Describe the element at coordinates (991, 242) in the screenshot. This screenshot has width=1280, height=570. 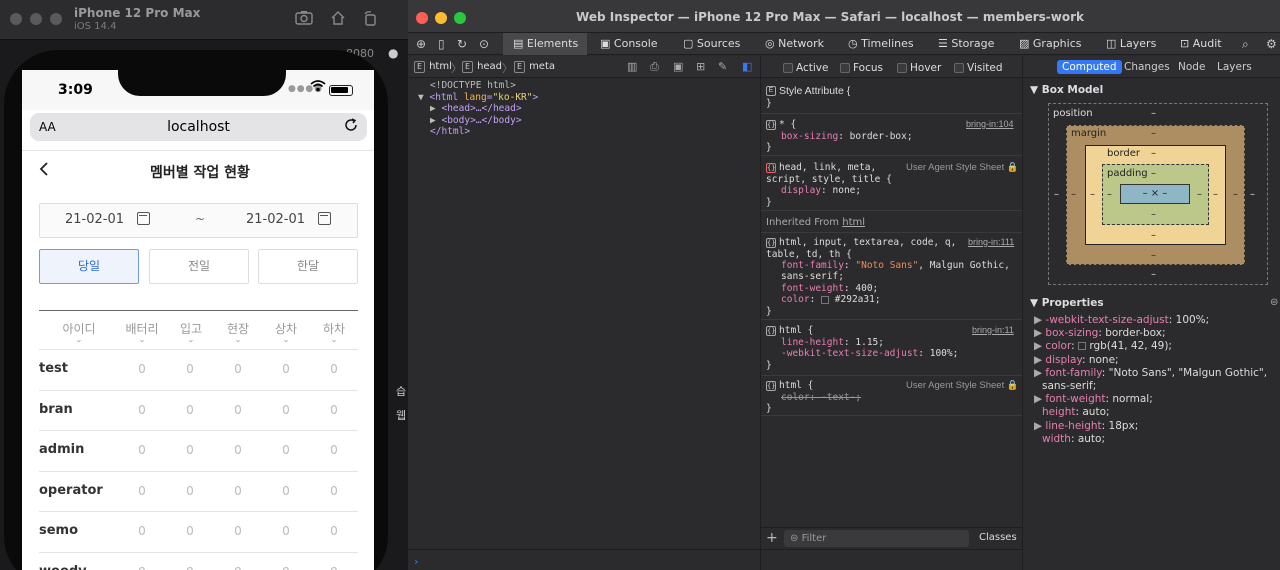
I see `source-link: bring-in:111` at that location.